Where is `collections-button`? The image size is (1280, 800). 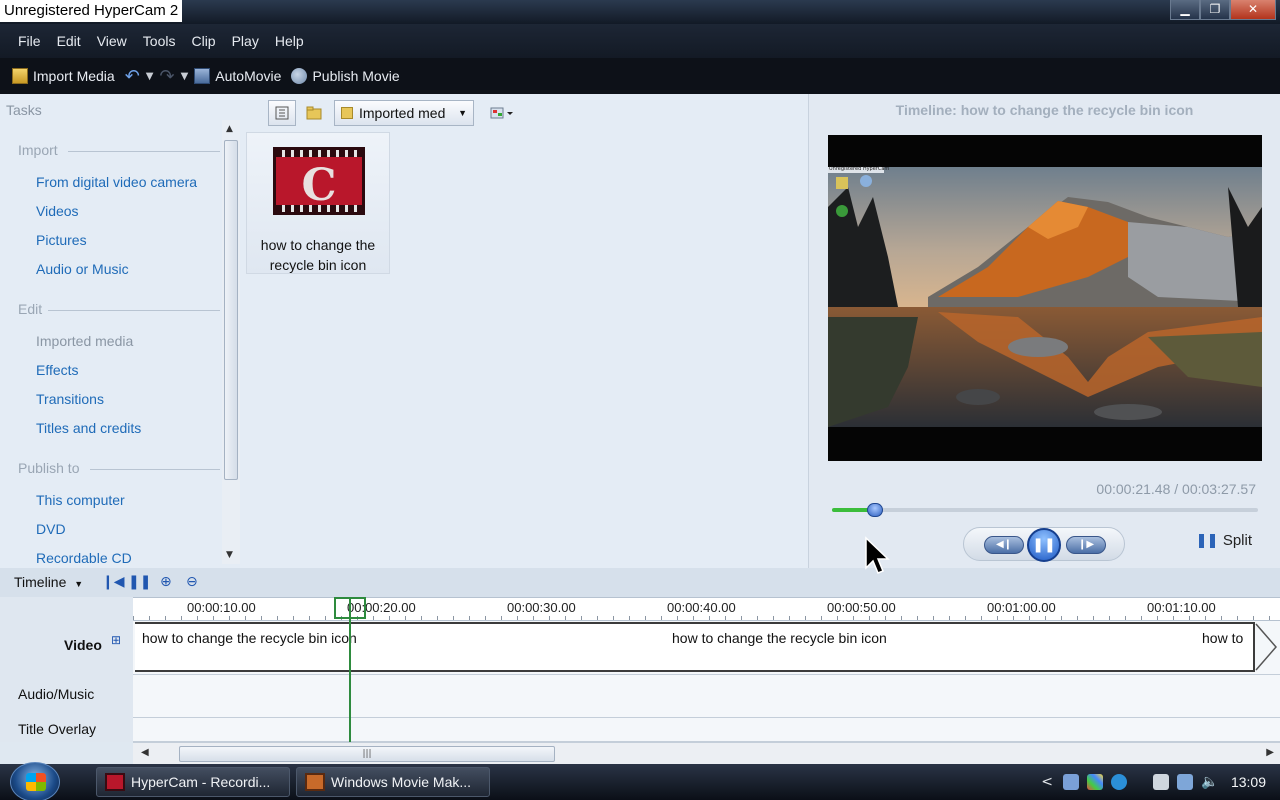 collections-button is located at coordinates (314, 113).